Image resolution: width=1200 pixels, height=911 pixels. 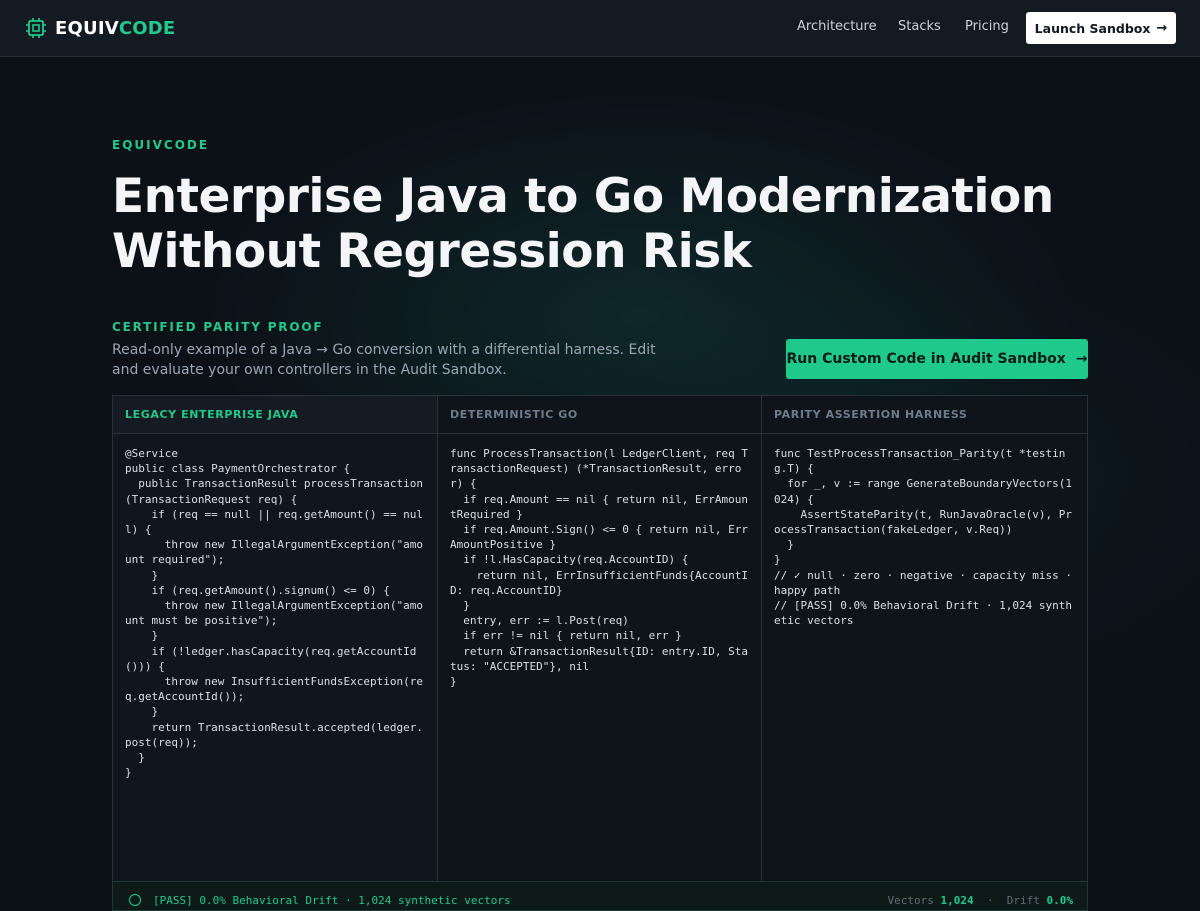 I want to click on drift-value: 0.0%, so click(x=1060, y=900).